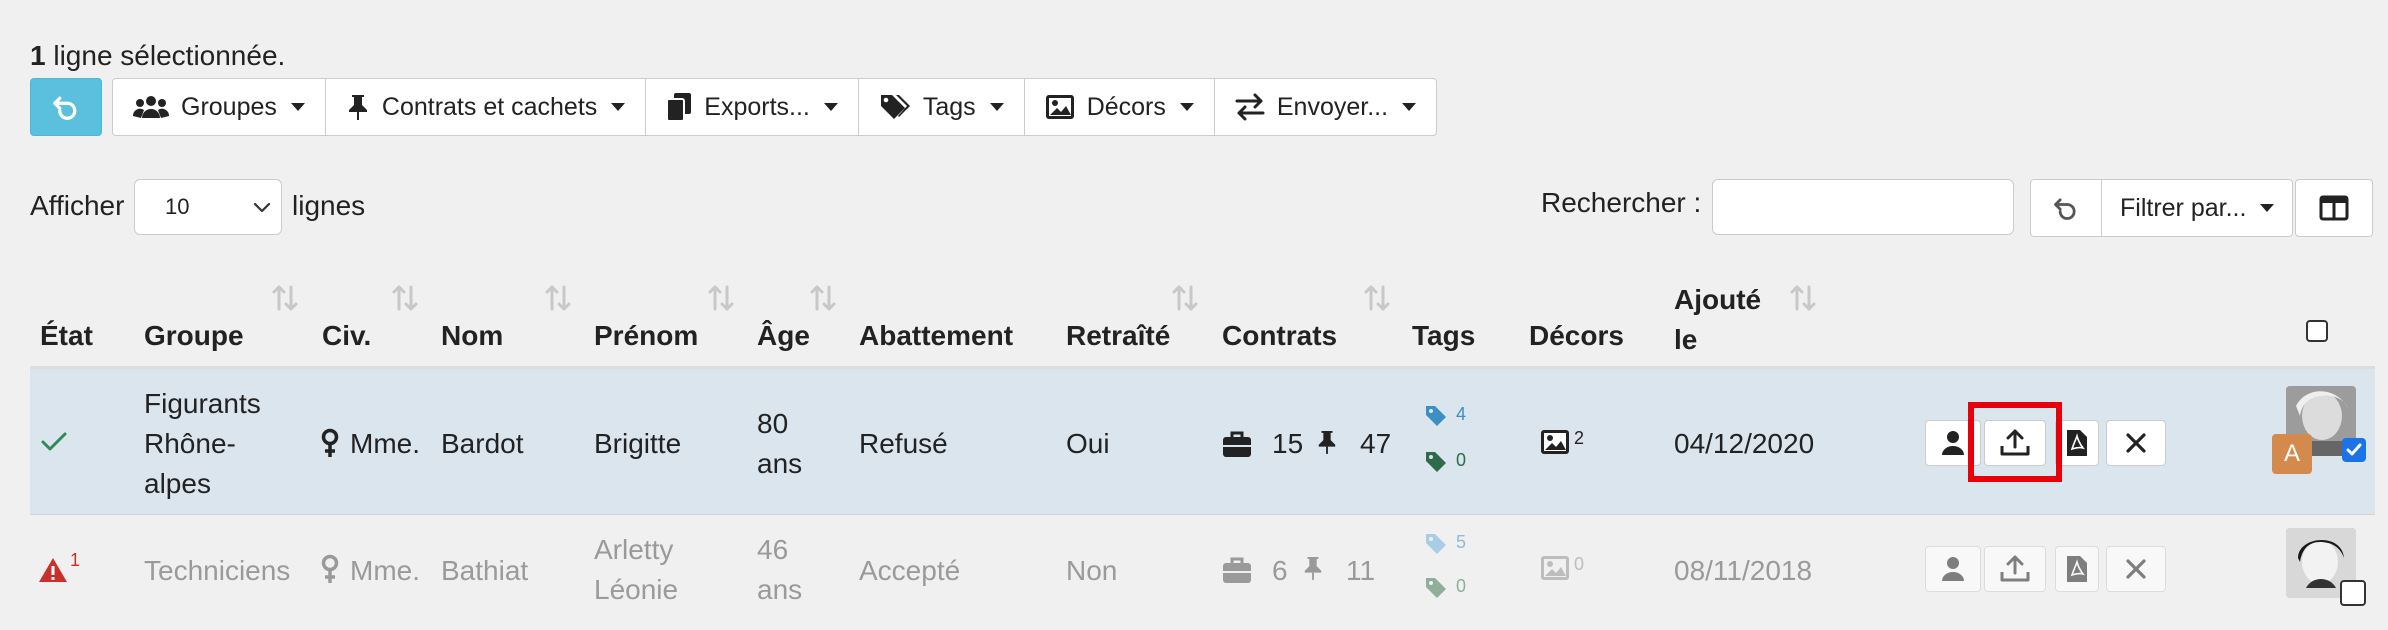 Image resolution: width=2388 pixels, height=630 pixels. I want to click on prenom-cell: Arletty Léonie, so click(636, 570).